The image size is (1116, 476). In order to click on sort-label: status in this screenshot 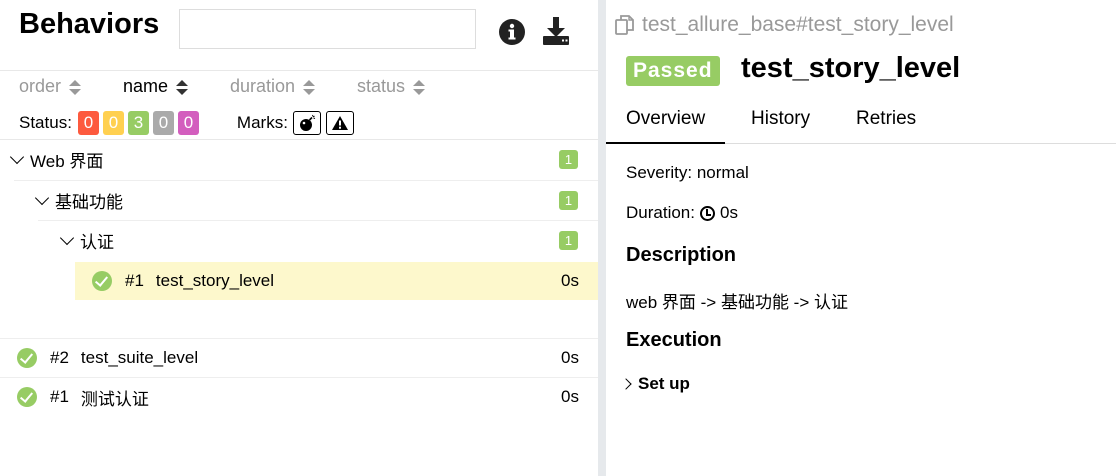, I will do `click(381, 86)`.